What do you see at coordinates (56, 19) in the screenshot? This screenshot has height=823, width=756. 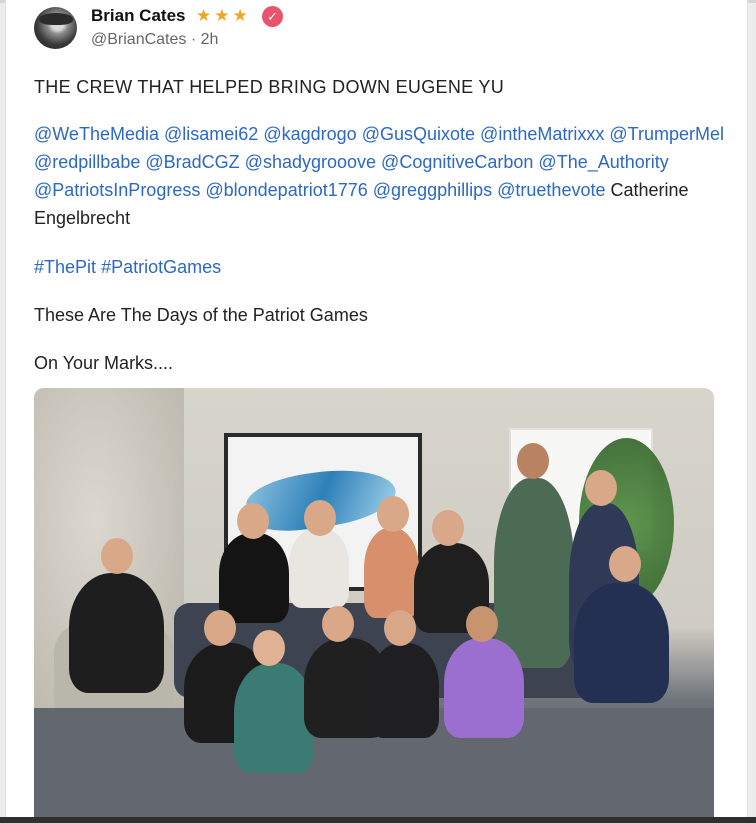 I see `avatar-hat` at bounding box center [56, 19].